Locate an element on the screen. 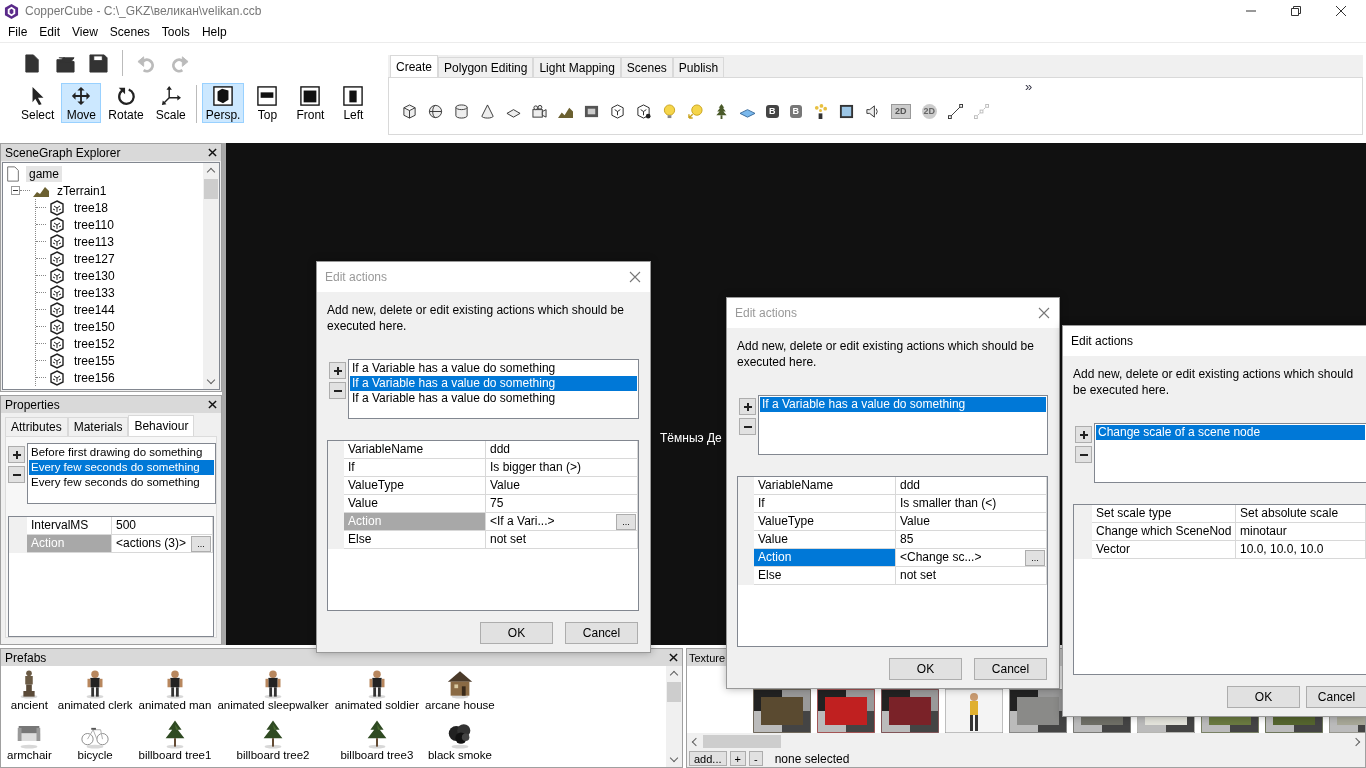  prefab-label: animated soldier is located at coordinates (377, 705).